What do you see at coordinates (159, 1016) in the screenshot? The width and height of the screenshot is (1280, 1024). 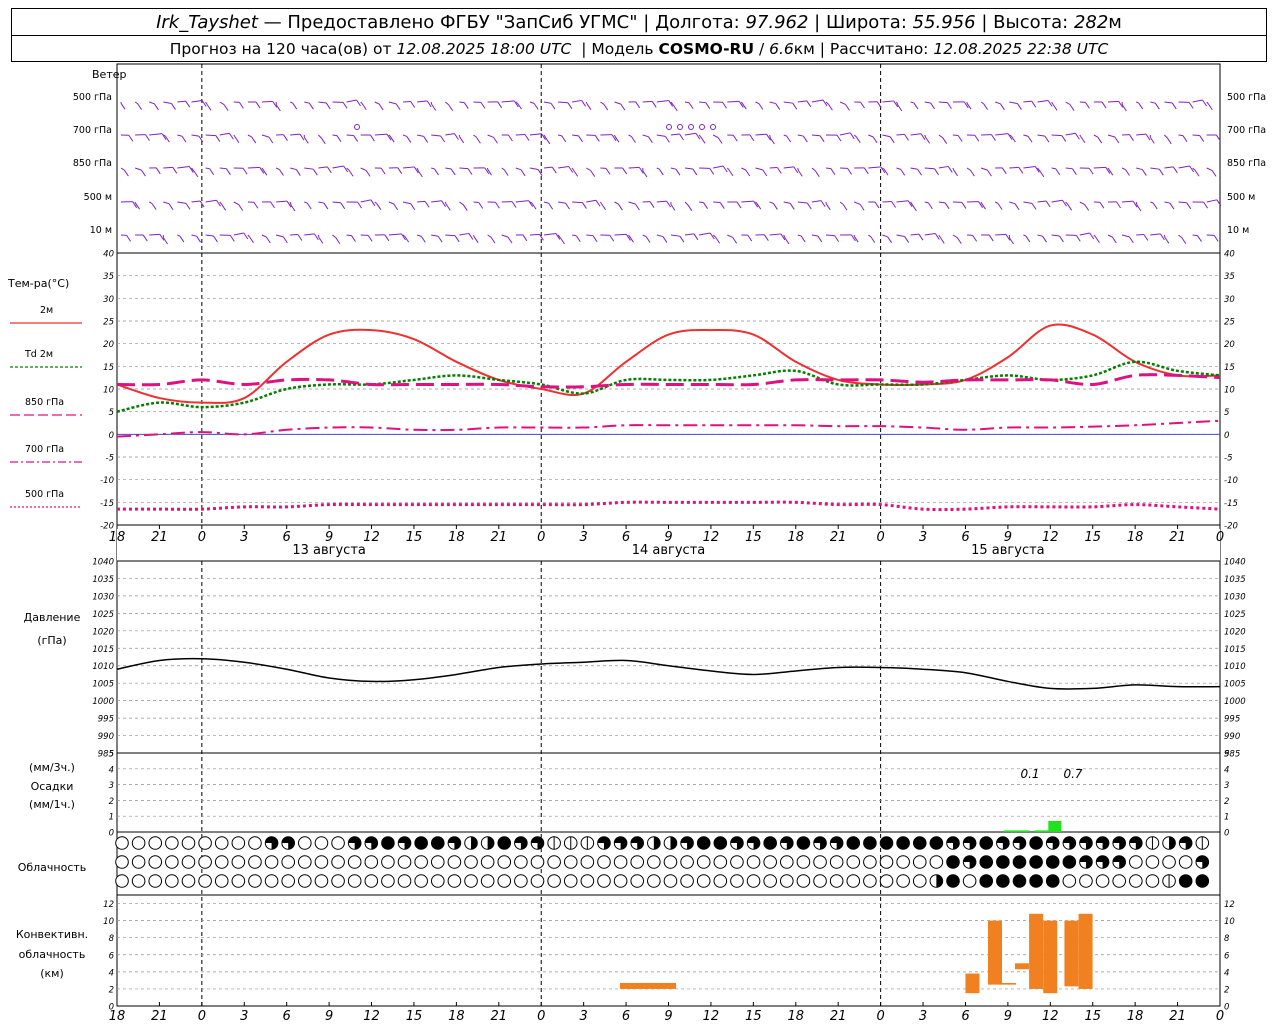 I see `time-tick-label: 21` at bounding box center [159, 1016].